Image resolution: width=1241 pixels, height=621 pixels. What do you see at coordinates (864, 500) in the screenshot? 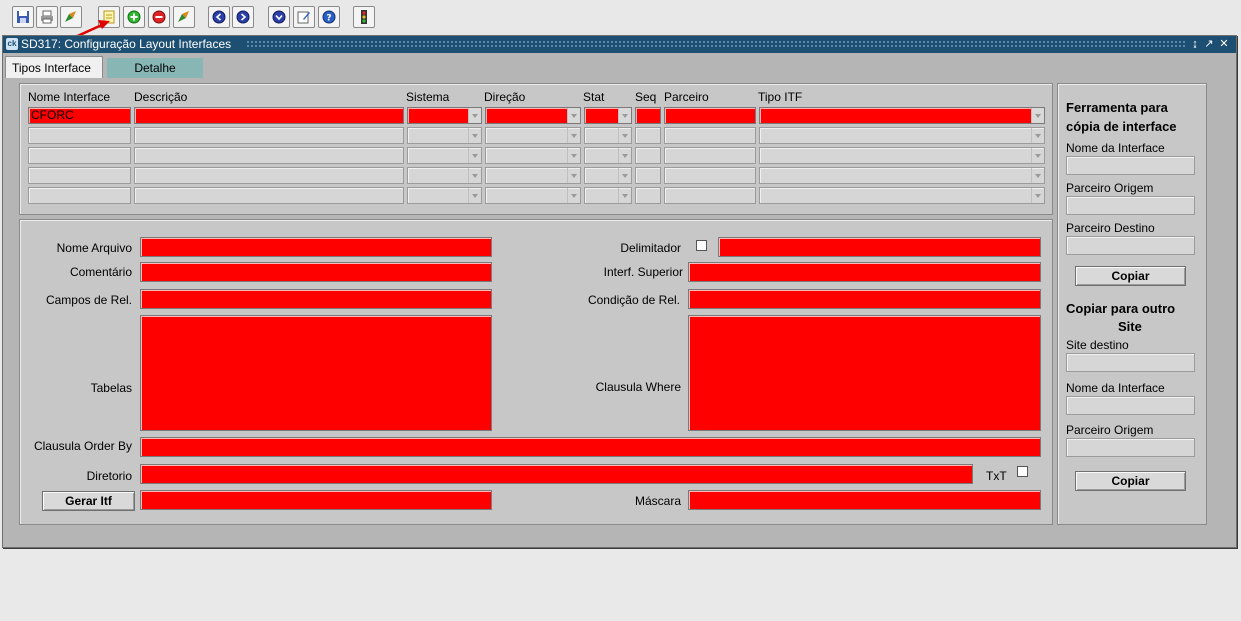
I see `mascara-field` at bounding box center [864, 500].